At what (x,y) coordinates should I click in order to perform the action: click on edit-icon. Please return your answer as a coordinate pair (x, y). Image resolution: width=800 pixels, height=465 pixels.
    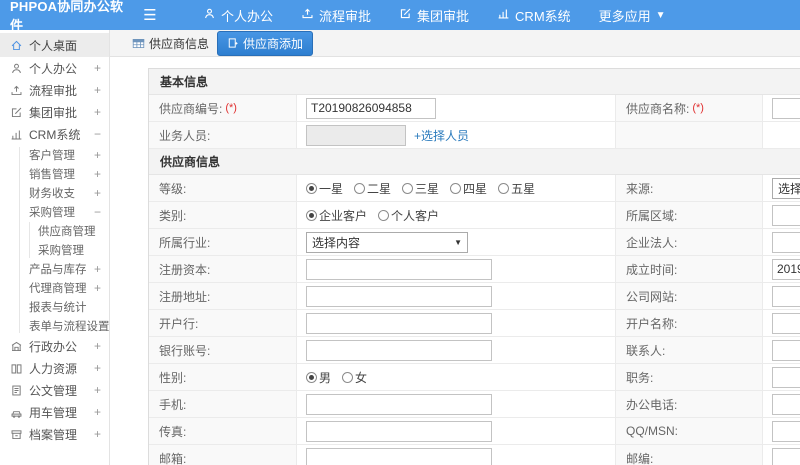
    Looking at the image, I should click on (405, 15).